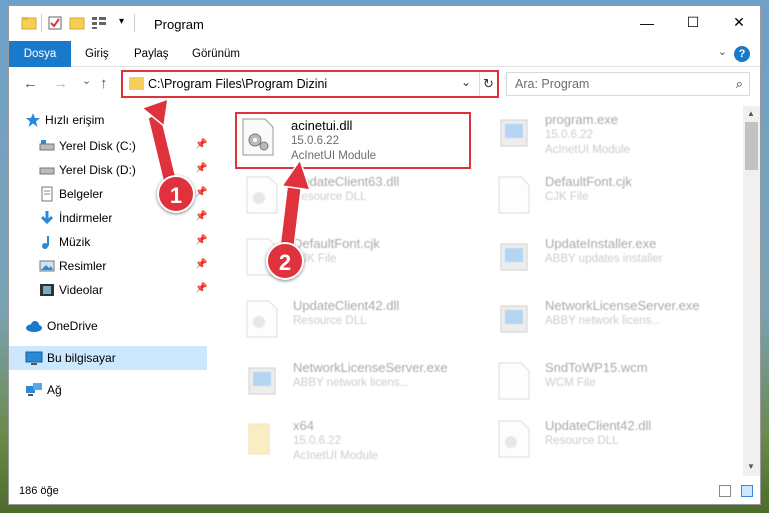 The height and width of the screenshot is (513, 769). Describe the element at coordinates (226, 173) in the screenshot. I see `callout-arrows` at that location.